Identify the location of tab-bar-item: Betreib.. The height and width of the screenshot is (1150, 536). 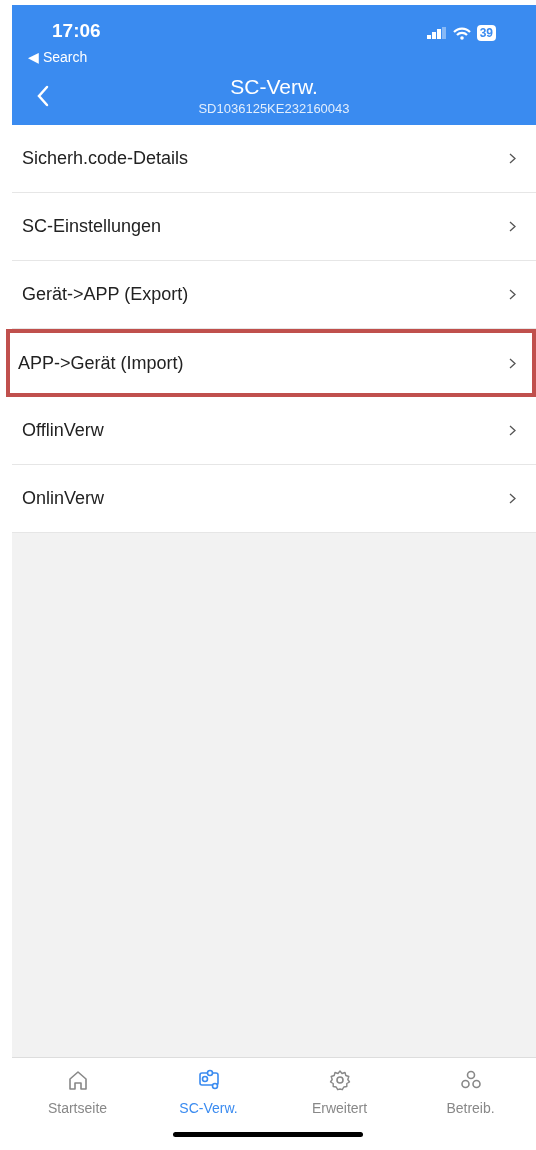
(470, 1093).